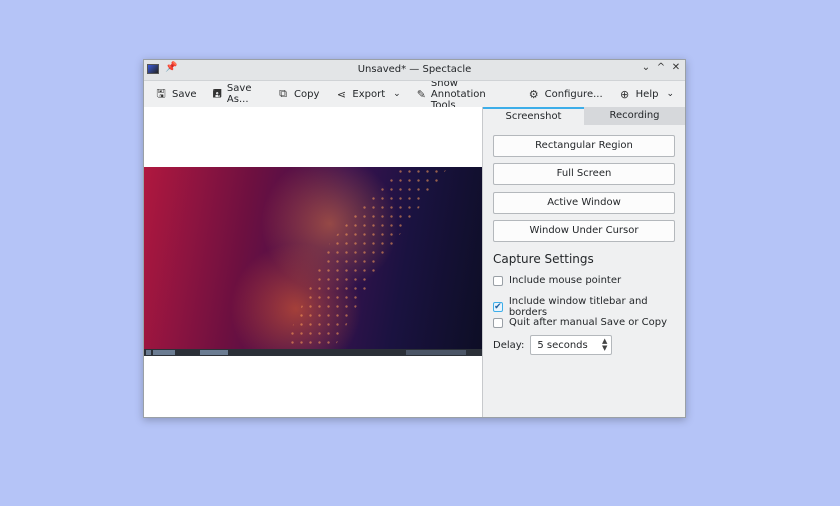 The height and width of the screenshot is (506, 840). What do you see at coordinates (562, 345) in the screenshot?
I see `delay-value: 5 seconds` at bounding box center [562, 345].